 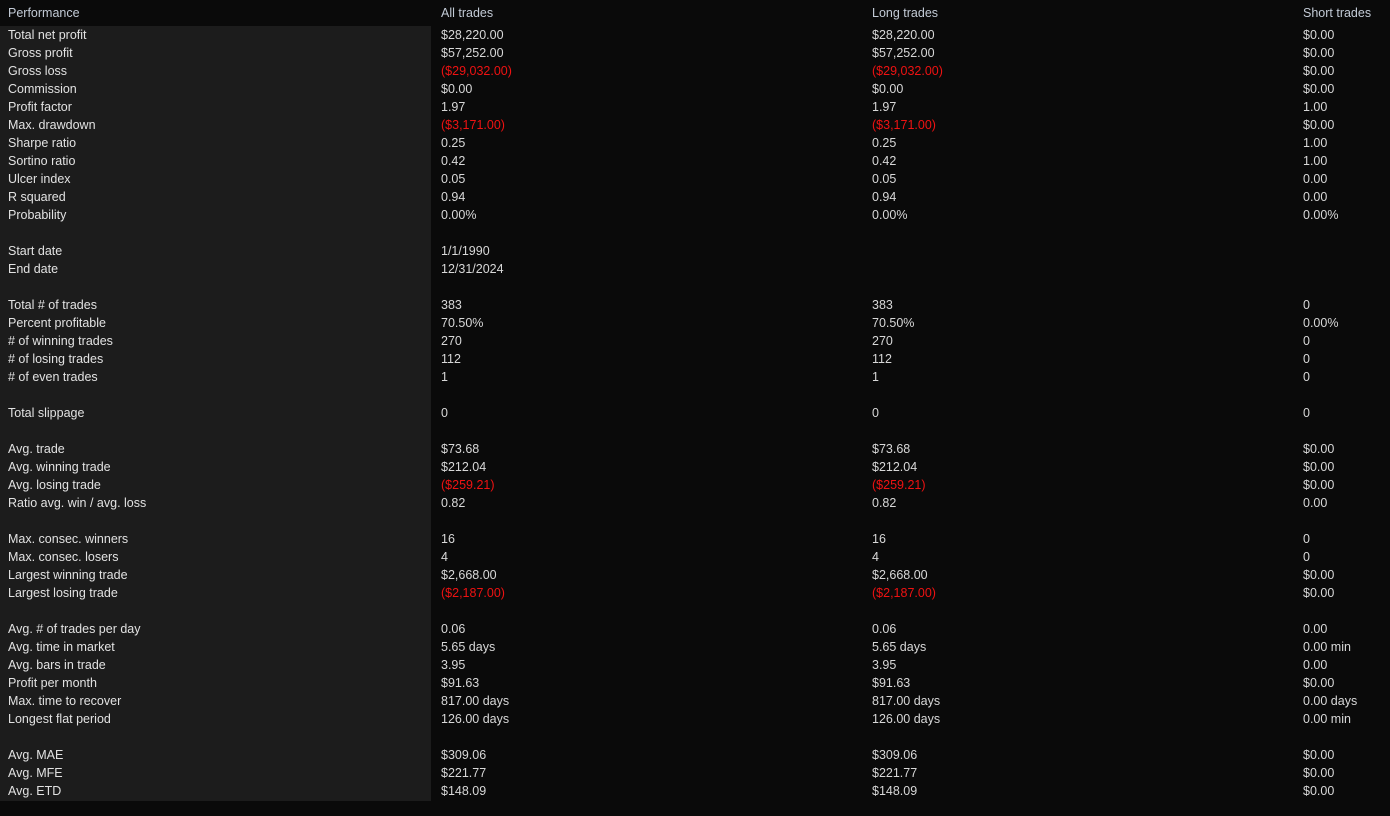 I want to click on table-row: Probability 0.00% 0.00% 0.00%, so click(x=695, y=215).